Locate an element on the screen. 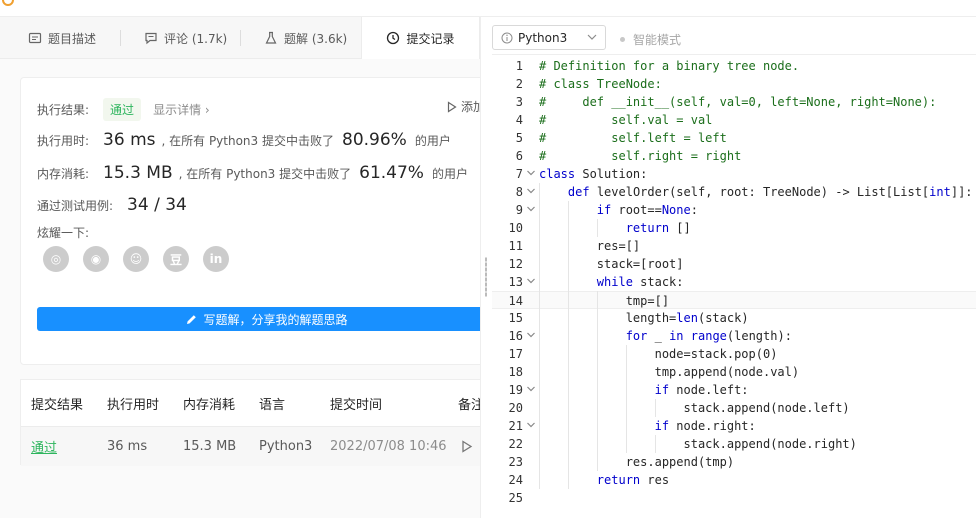 The width and height of the screenshot is (976, 518). code-line: 25 is located at coordinates (734, 498).